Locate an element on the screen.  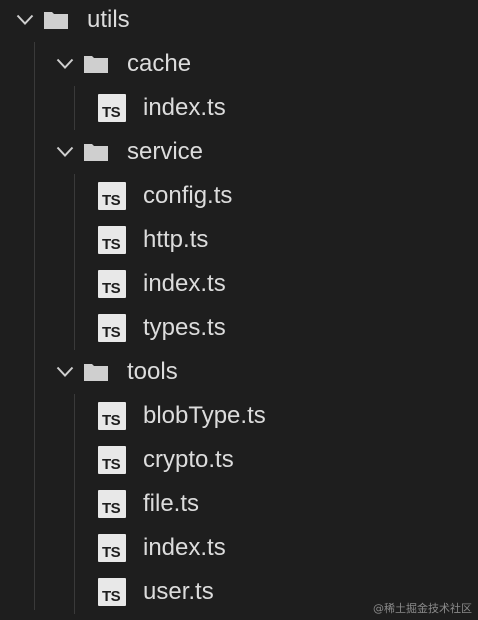
folder-label: tools is located at coordinates (152, 371).